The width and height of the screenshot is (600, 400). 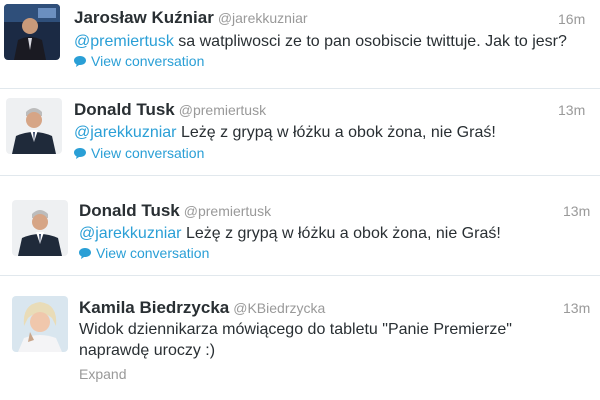 I want to click on expand-link: Expand, so click(x=102, y=374).